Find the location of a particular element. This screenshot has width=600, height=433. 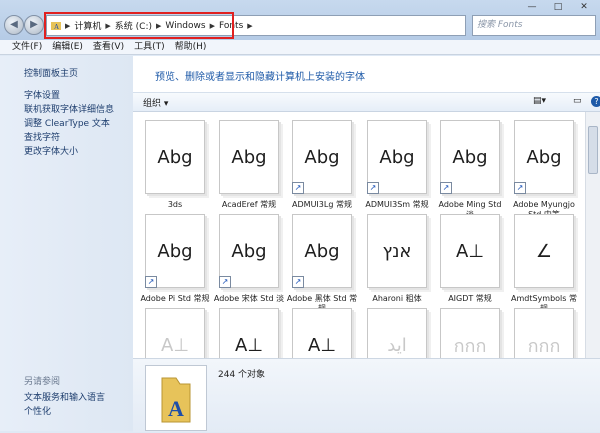

forward-arrow-icon: ▶ is located at coordinates (34, 24).